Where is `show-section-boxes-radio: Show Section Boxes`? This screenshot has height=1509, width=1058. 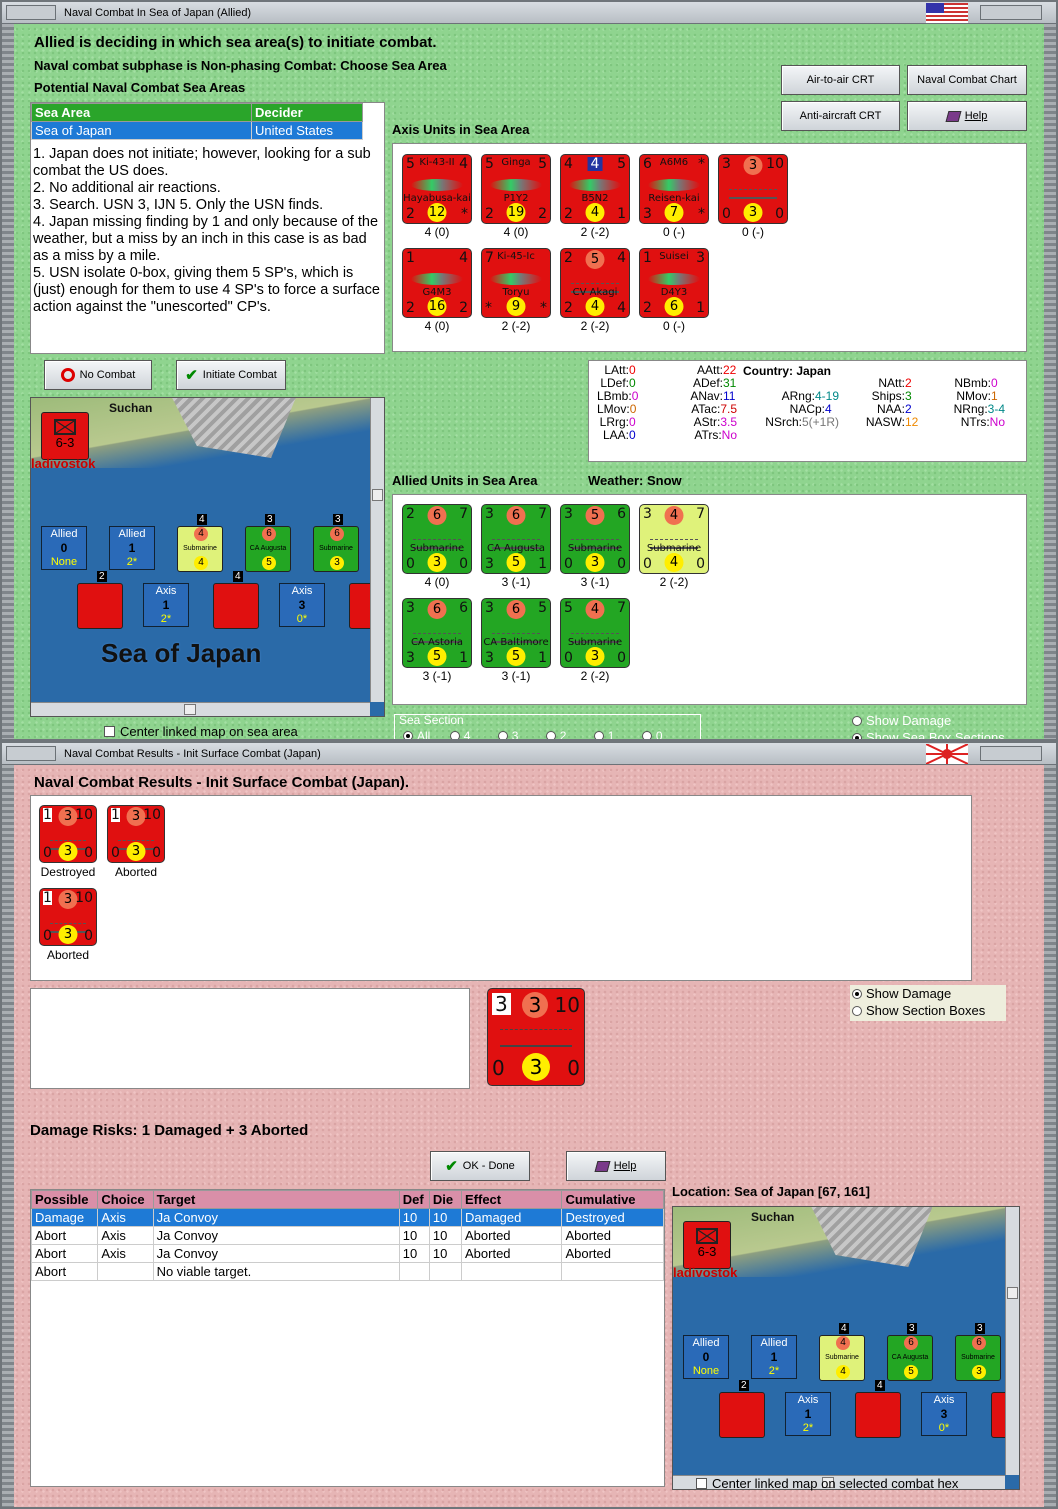
show-section-boxes-radio: Show Section Boxes is located at coordinates (929, 1010).